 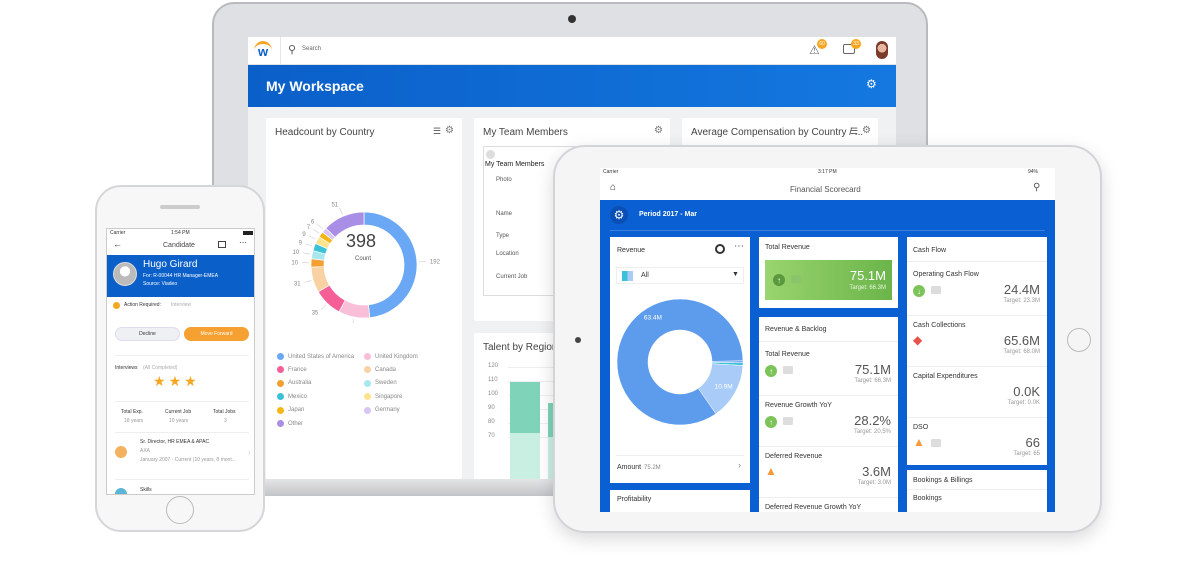 What do you see at coordinates (872, 432) in the screenshot?
I see `metric-target: Target: 20.5%` at bounding box center [872, 432].